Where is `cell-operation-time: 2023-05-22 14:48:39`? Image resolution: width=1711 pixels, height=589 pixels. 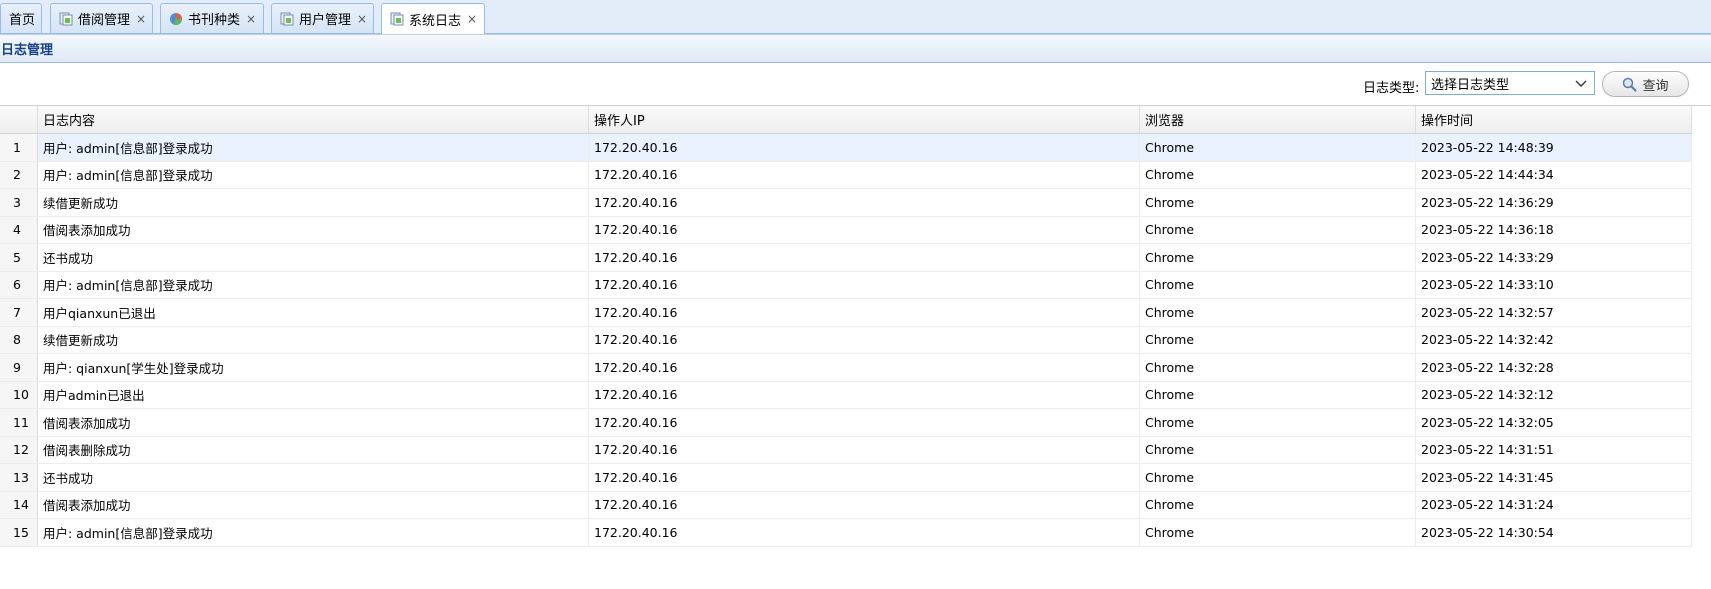
cell-operation-time: 2023-05-22 14:48:39 is located at coordinates (1554, 147).